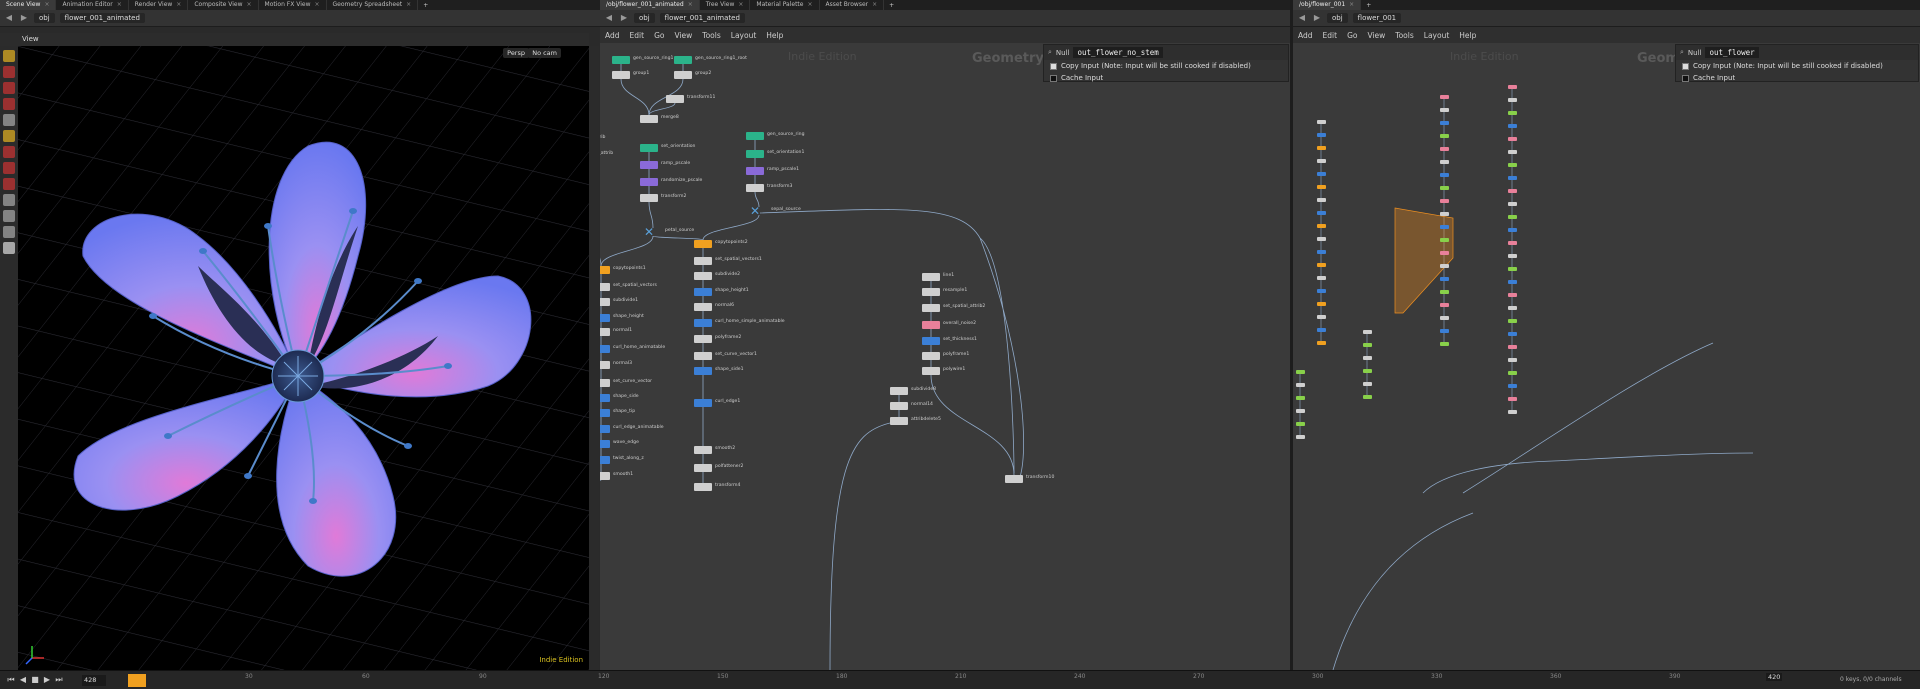  What do you see at coordinates (1774, 677) in the screenshot?
I see `end-frame-field: 420` at bounding box center [1774, 677].